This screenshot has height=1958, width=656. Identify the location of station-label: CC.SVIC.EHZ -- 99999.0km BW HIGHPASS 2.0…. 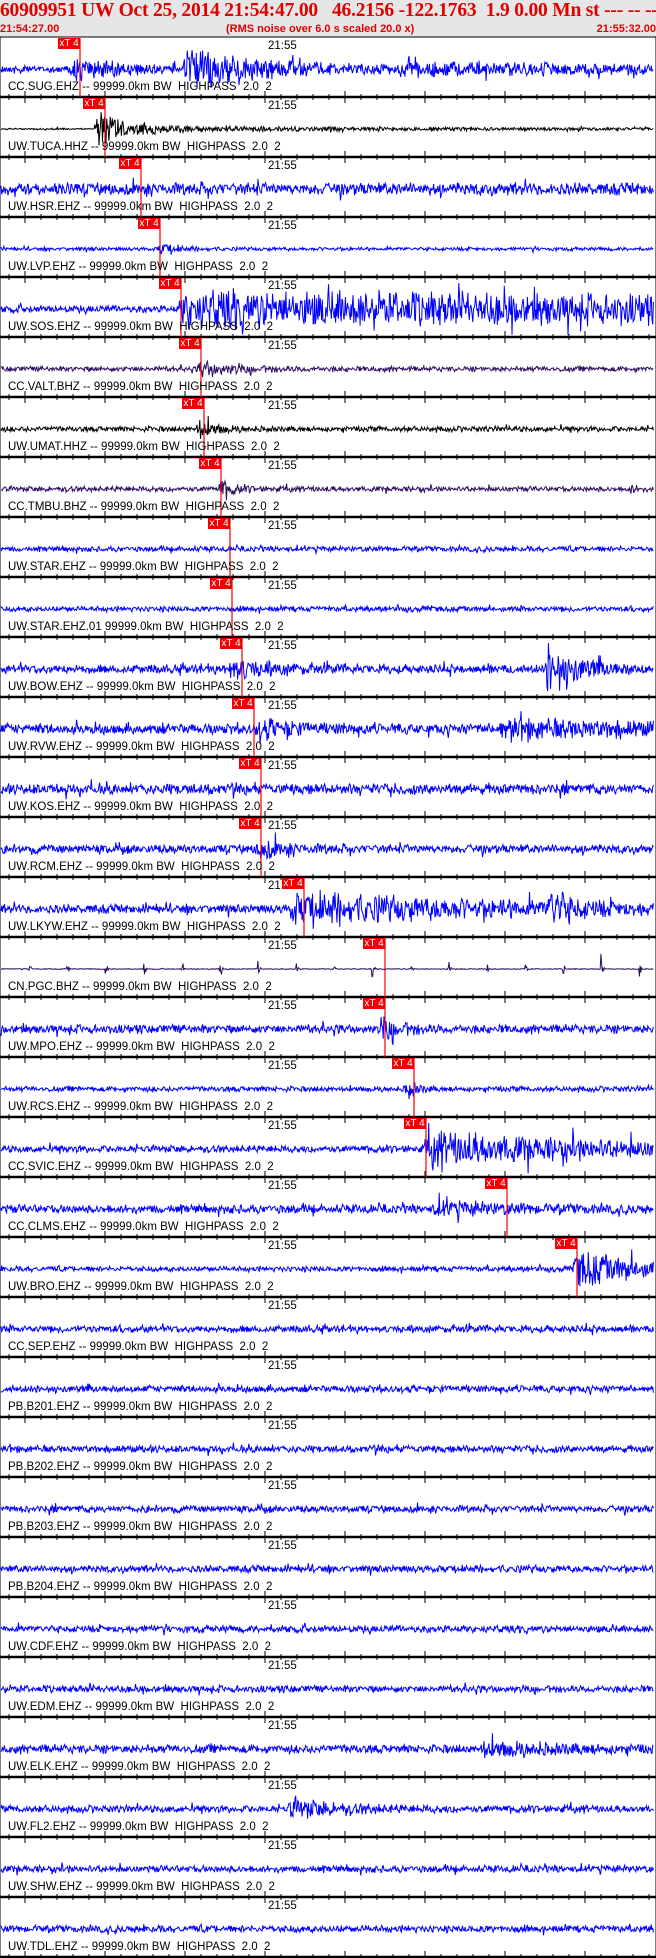
(141, 1167).